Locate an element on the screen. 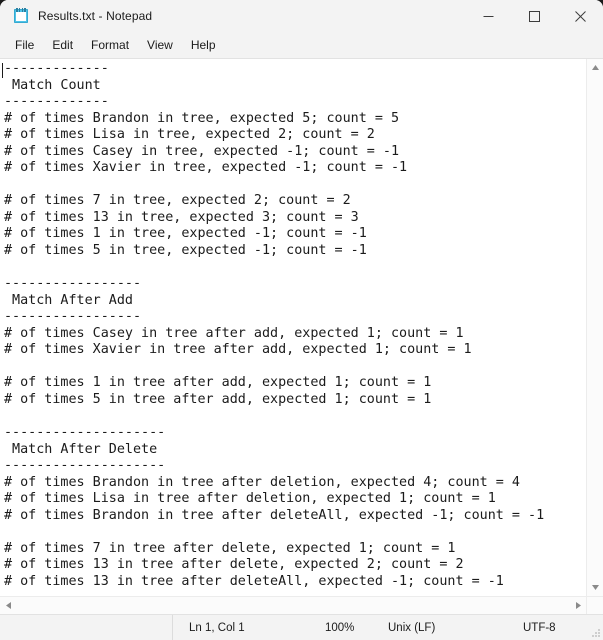 The width and height of the screenshot is (603, 640). scroll-down-icon is located at coordinates (595, 587).